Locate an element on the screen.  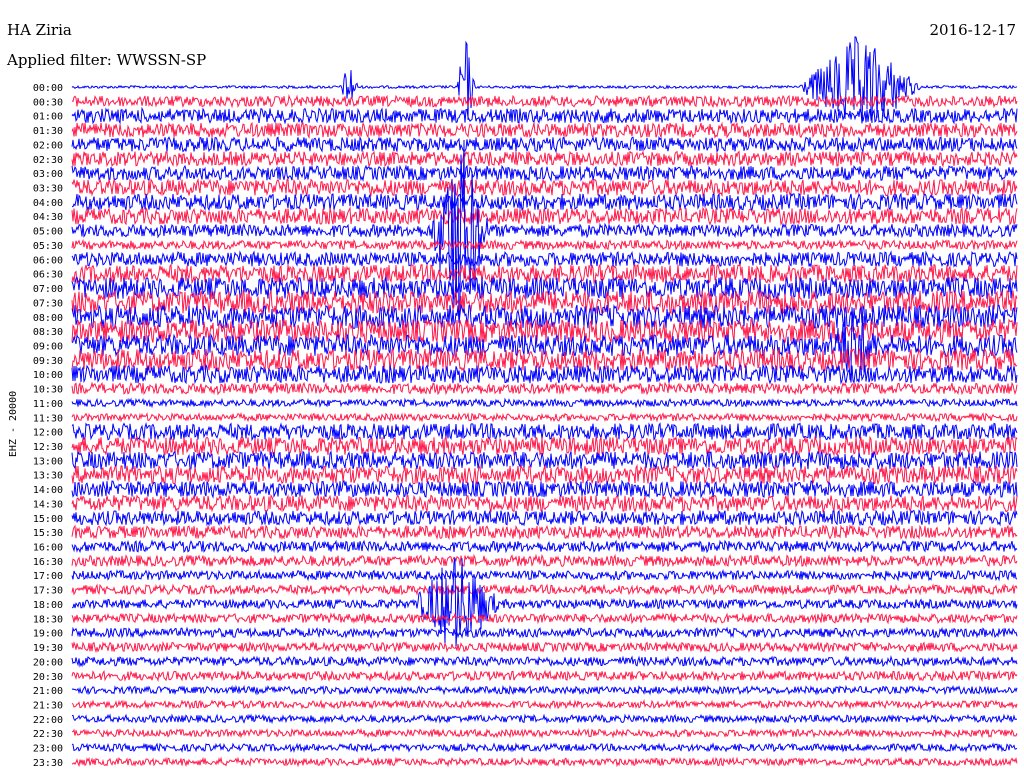
row-label: 07:30 is located at coordinates (48, 303).